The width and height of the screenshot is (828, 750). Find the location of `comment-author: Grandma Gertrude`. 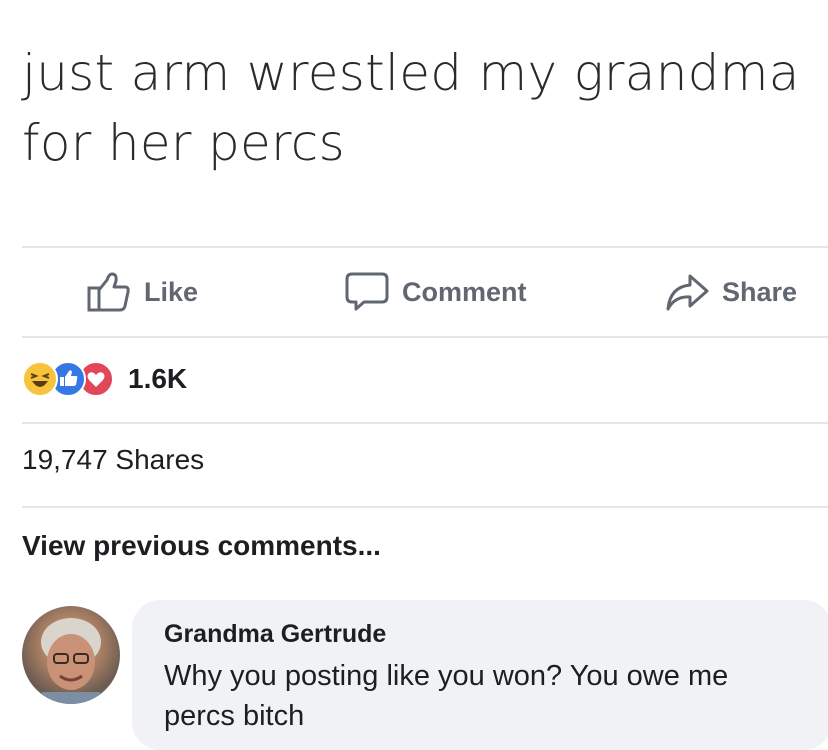

comment-author: Grandma Gertrude is located at coordinates (275, 634).